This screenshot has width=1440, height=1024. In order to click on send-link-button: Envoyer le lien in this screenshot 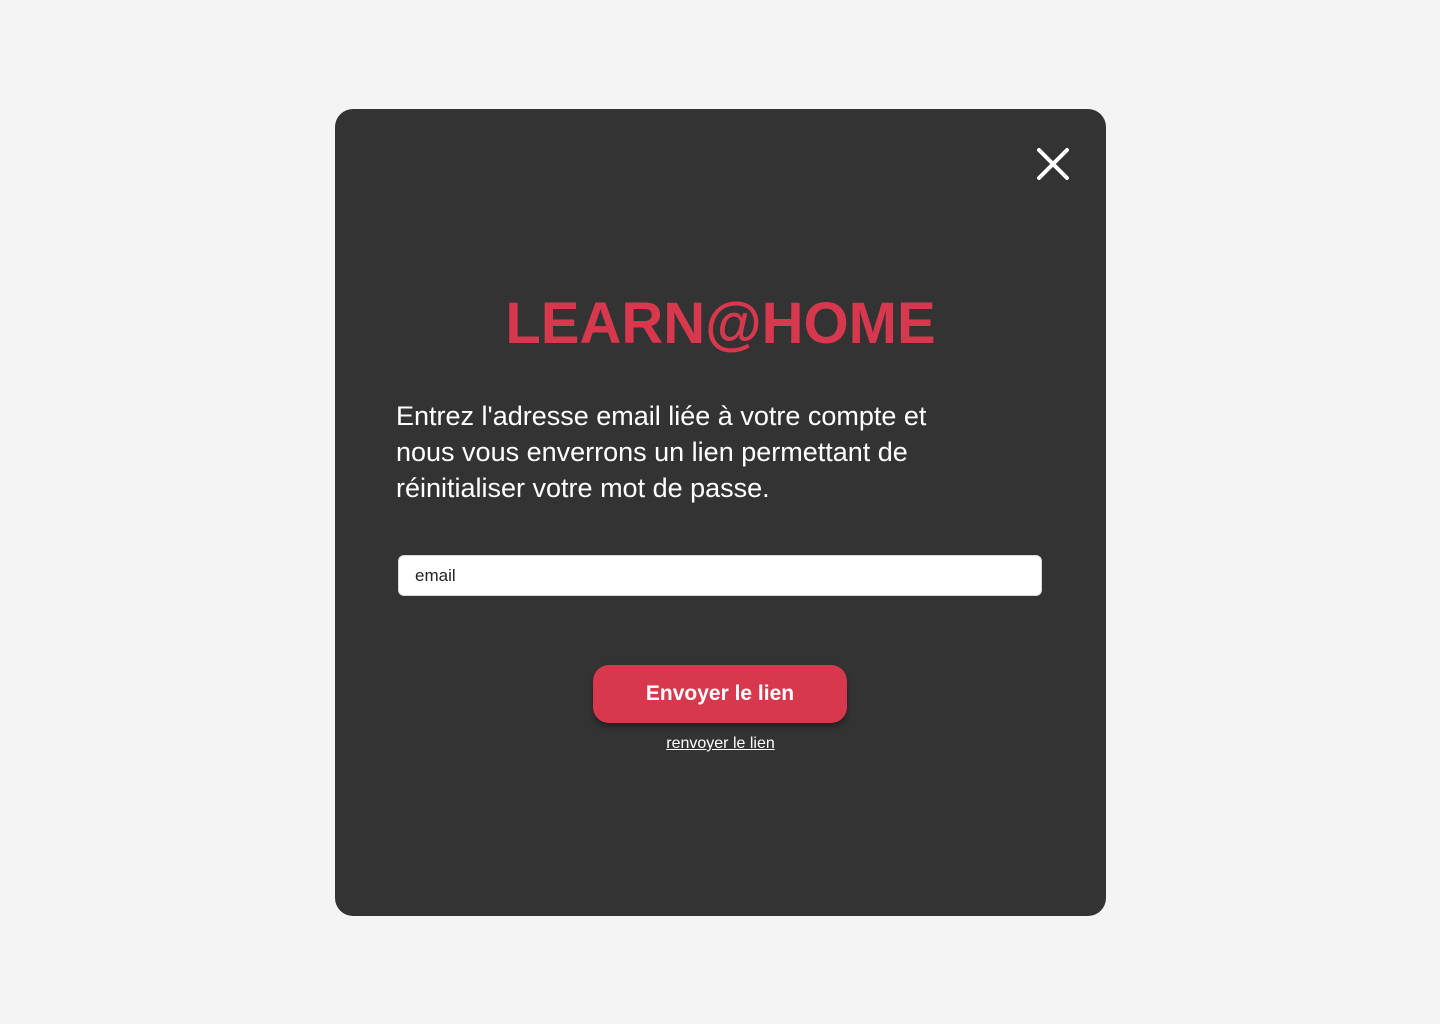, I will do `click(720, 694)`.